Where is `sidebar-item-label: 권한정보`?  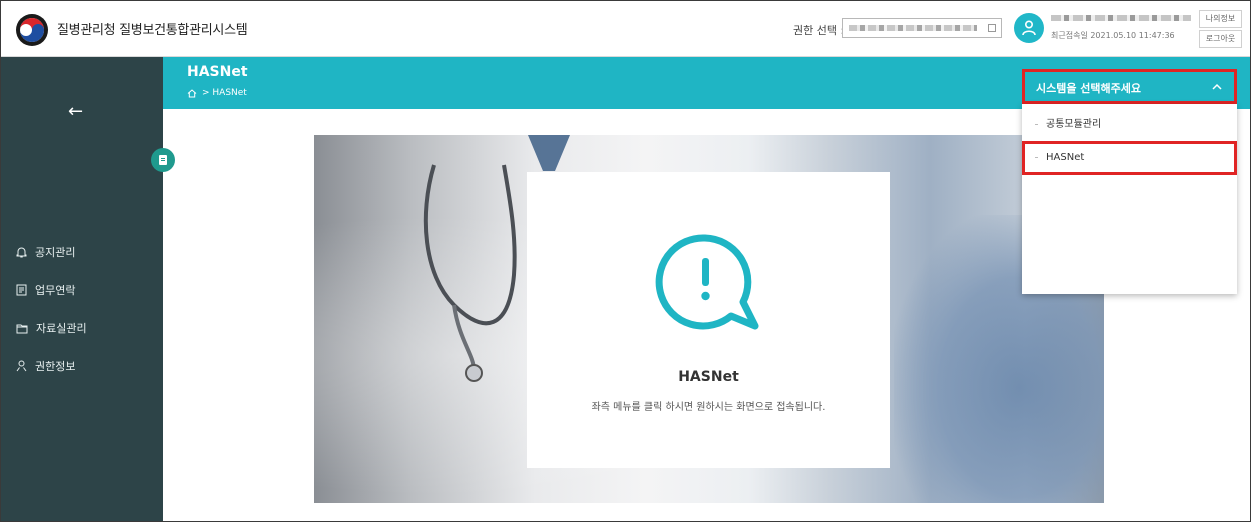
sidebar-item-label: 권한정보 is located at coordinates (55, 366).